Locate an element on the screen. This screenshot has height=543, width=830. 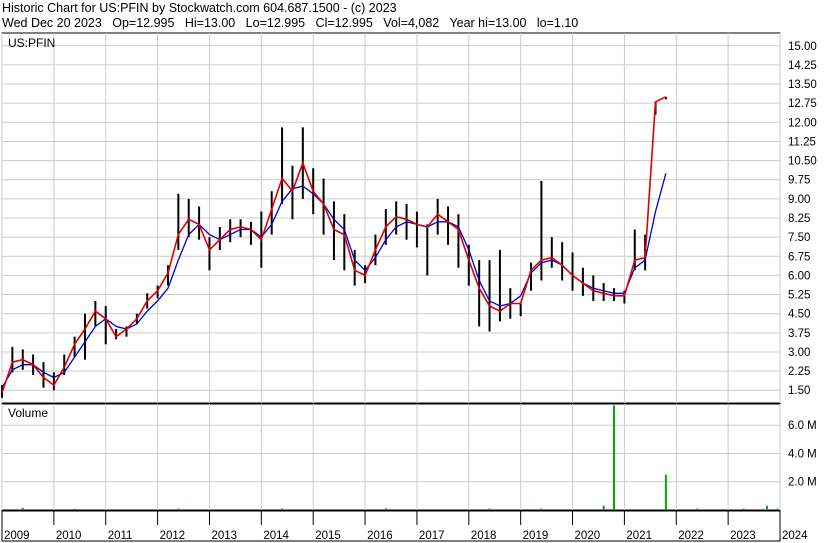
price-y-tick-label: 9.75 is located at coordinates (799, 181).